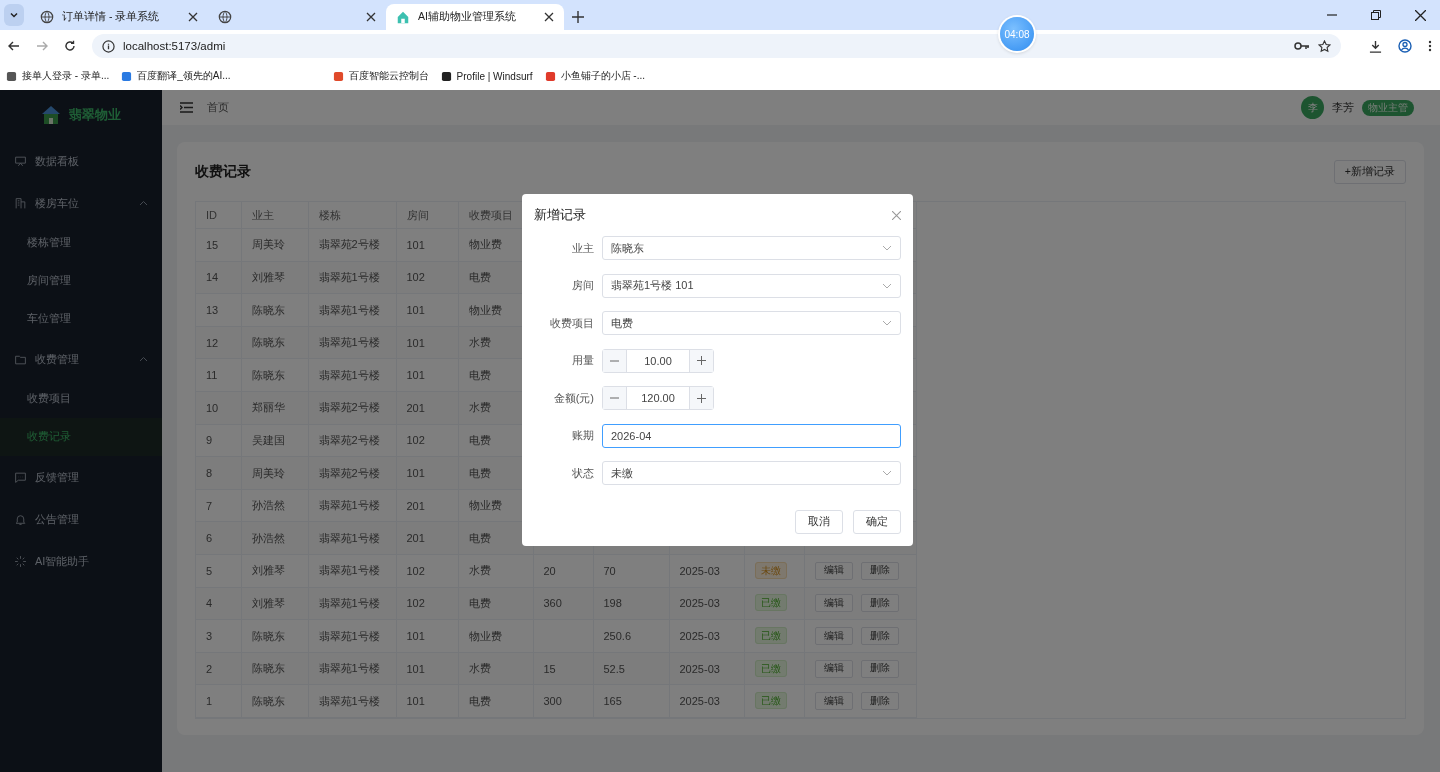  What do you see at coordinates (658, 398) in the screenshot?
I see `number-field: 120.00` at bounding box center [658, 398].